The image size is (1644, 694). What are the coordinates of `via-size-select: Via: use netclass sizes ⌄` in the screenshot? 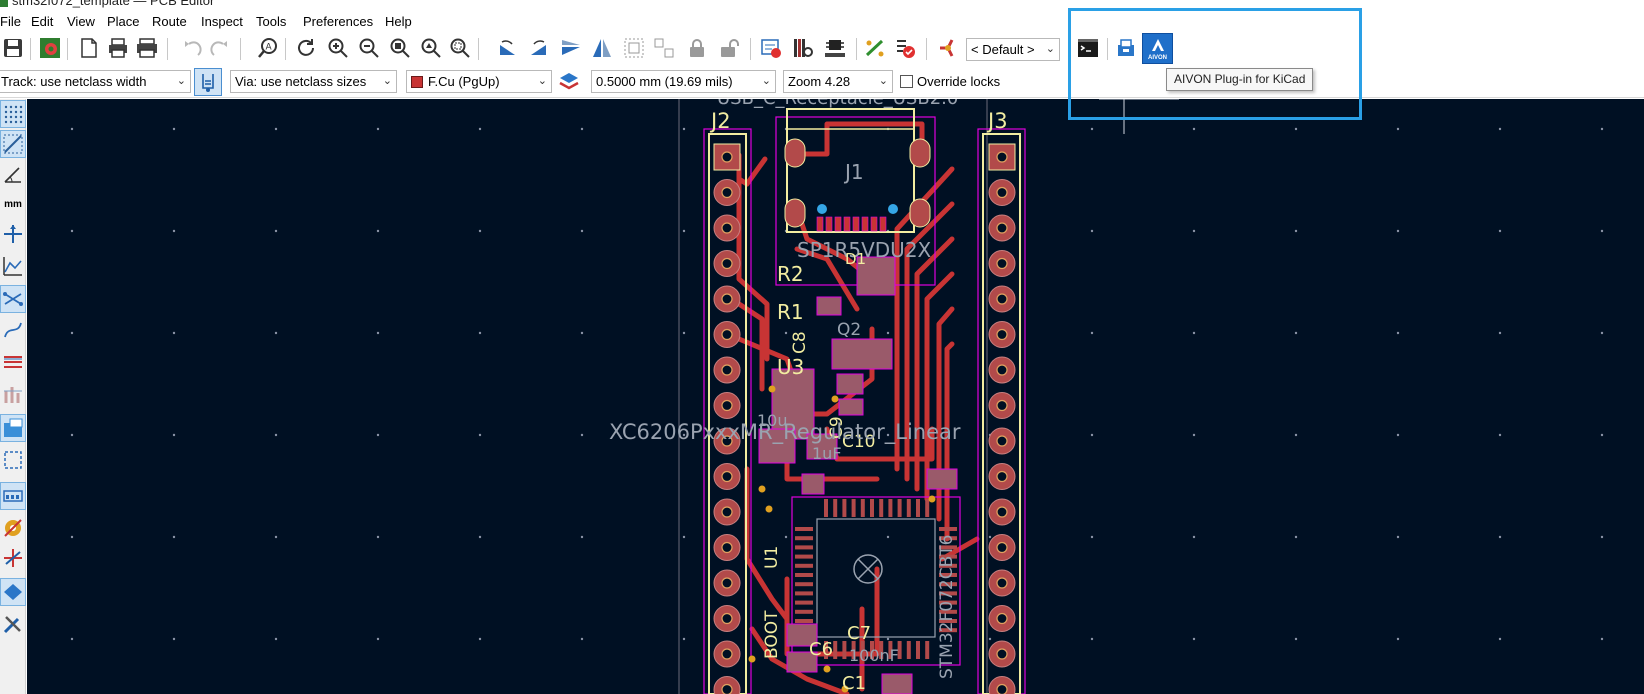 It's located at (313, 81).